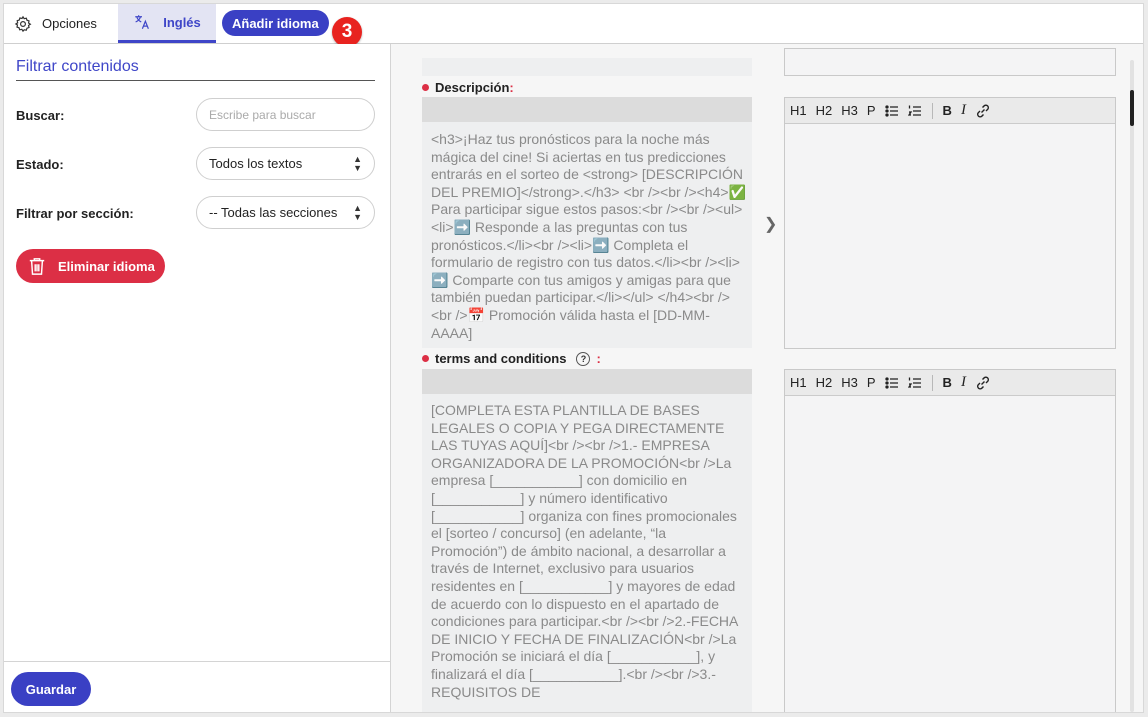 This screenshot has width=1148, height=717. What do you see at coordinates (197, 686) in the screenshot?
I see `sidebar-footer: Guardar` at bounding box center [197, 686].